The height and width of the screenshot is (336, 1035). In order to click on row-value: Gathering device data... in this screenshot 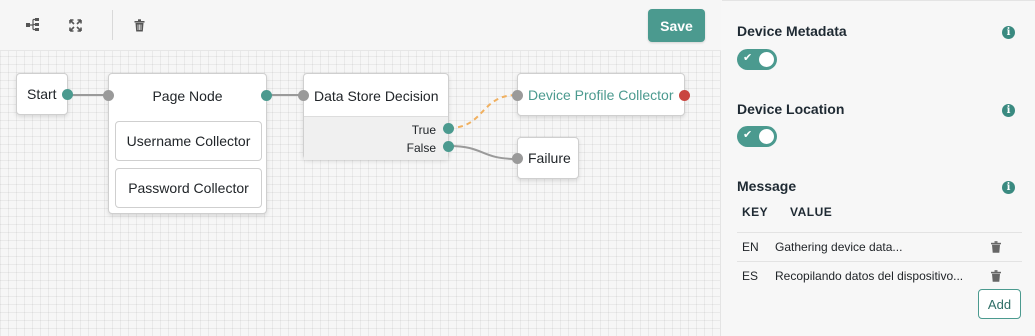, I will do `click(877, 247)`.